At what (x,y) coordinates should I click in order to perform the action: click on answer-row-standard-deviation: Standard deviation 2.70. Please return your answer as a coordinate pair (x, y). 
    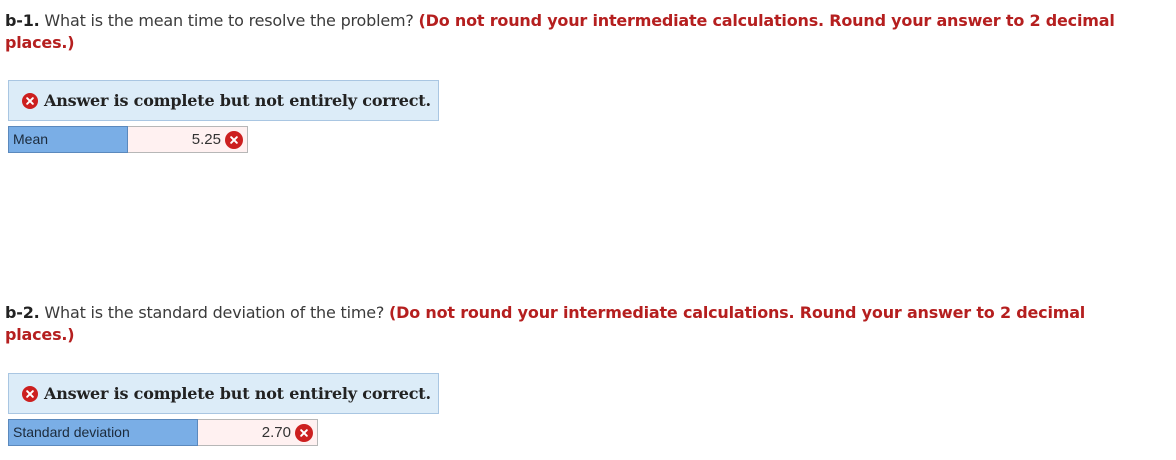
    Looking at the image, I should click on (163, 432).